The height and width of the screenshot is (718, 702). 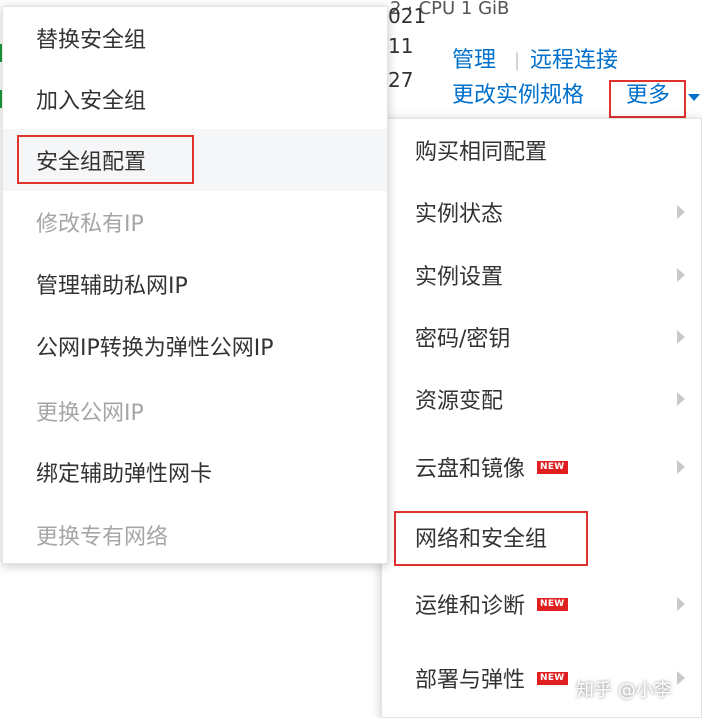 I want to click on menu-item-label: 更换专有网络, so click(x=102, y=537).